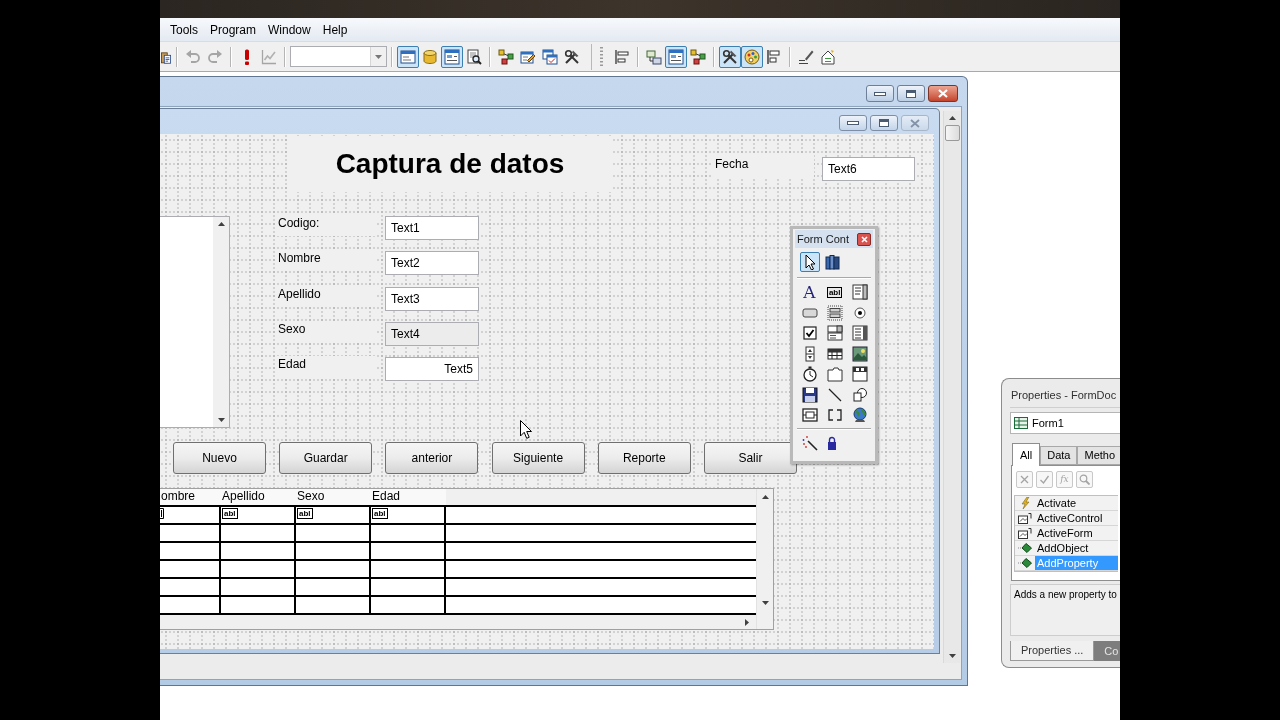 This screenshot has height=720, width=1280. What do you see at coordinates (622, 56) in the screenshot?
I see `aligned-bars-icon` at bounding box center [622, 56].